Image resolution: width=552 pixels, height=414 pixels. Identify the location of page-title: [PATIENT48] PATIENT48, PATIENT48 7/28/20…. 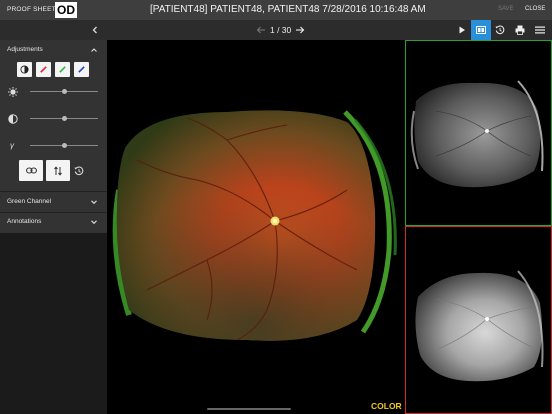
(288, 9).